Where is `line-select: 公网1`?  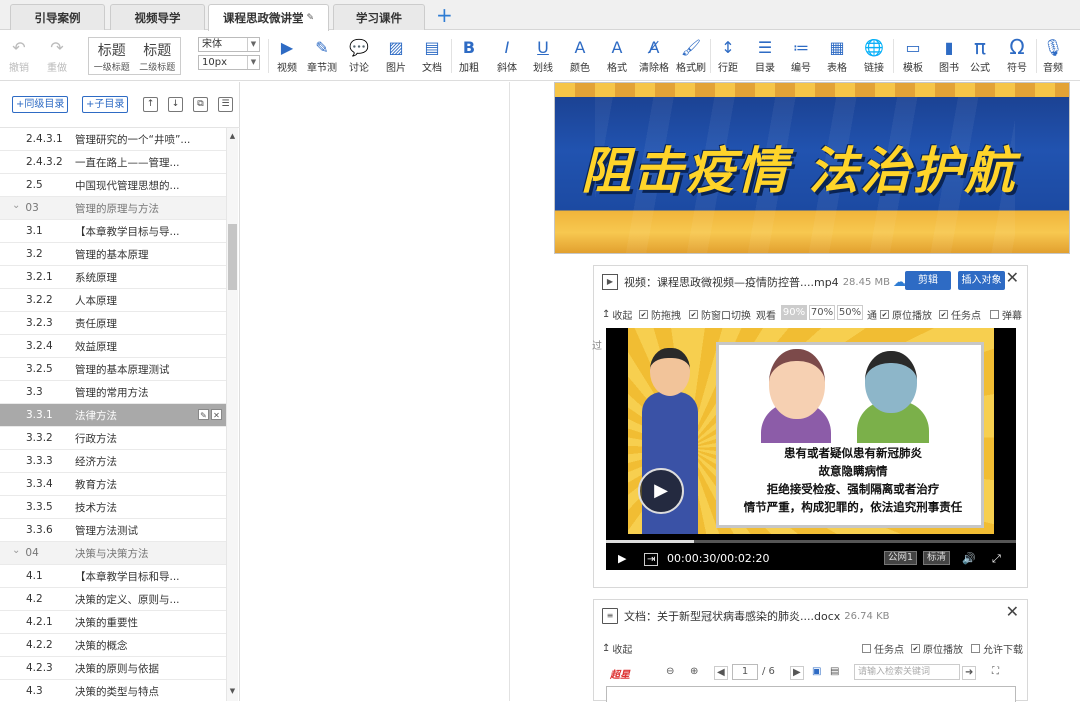
line-select: 公网1 is located at coordinates (901, 558).